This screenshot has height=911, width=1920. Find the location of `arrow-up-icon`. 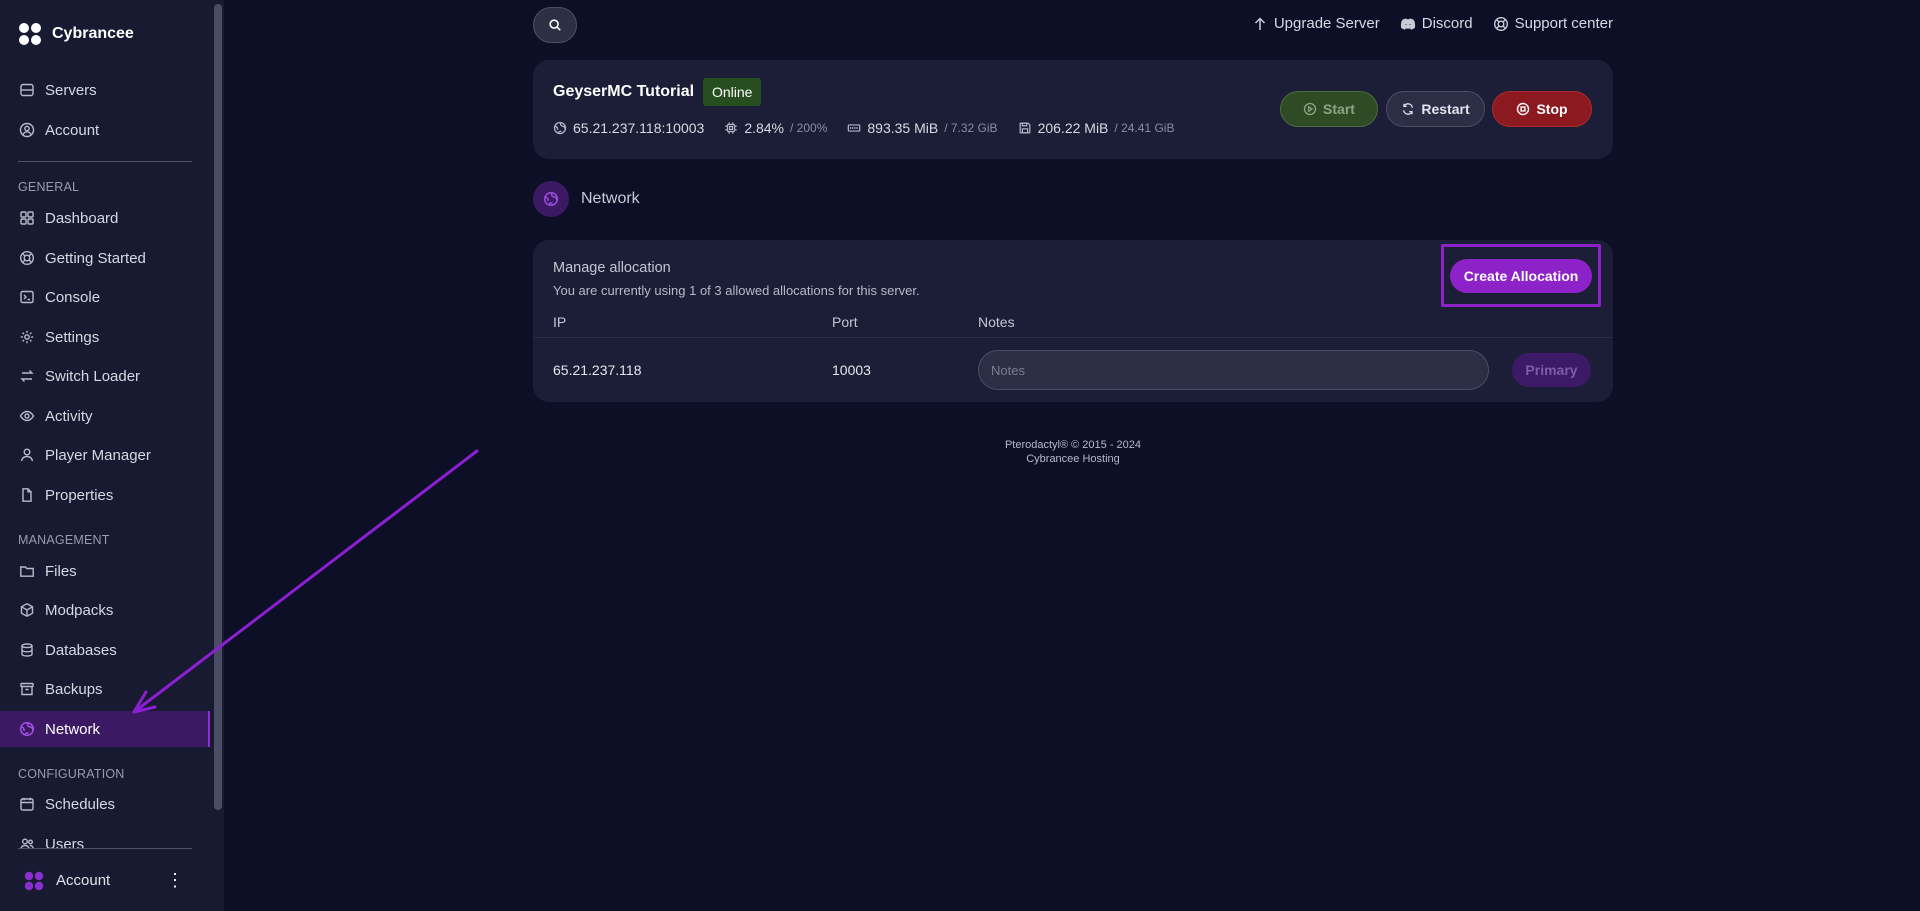

arrow-up-icon is located at coordinates (1260, 24).